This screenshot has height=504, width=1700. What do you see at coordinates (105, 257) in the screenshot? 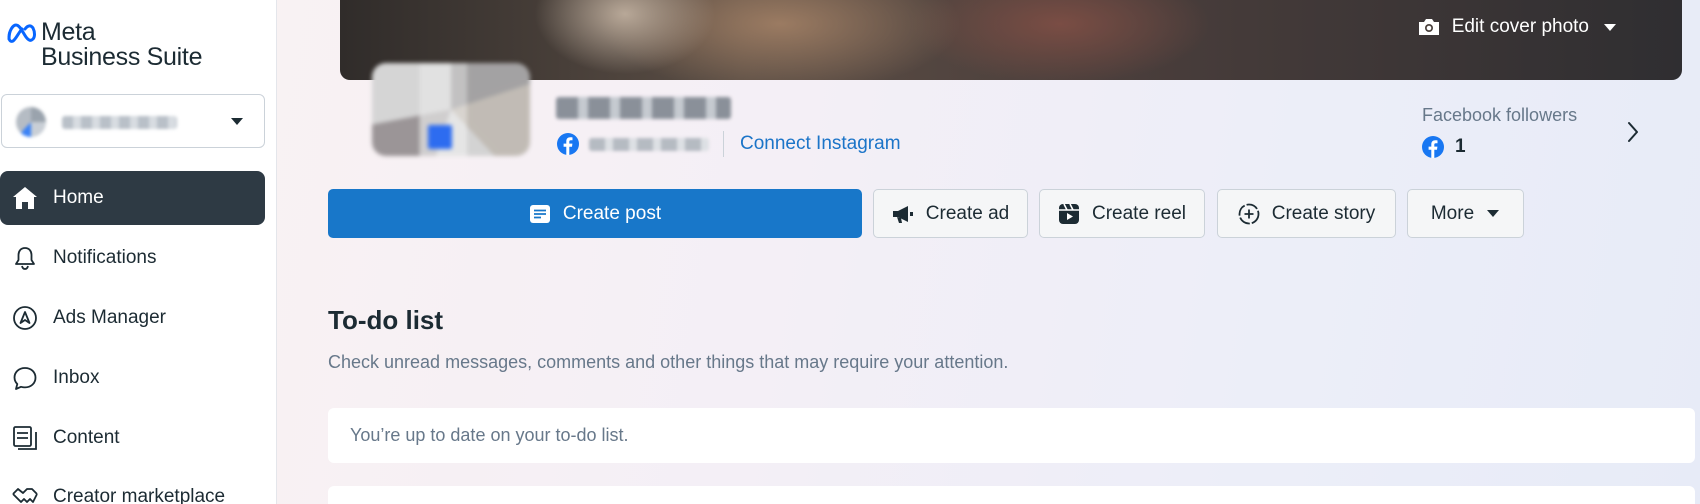
I see `sidebar-item-label: Notifications` at bounding box center [105, 257].